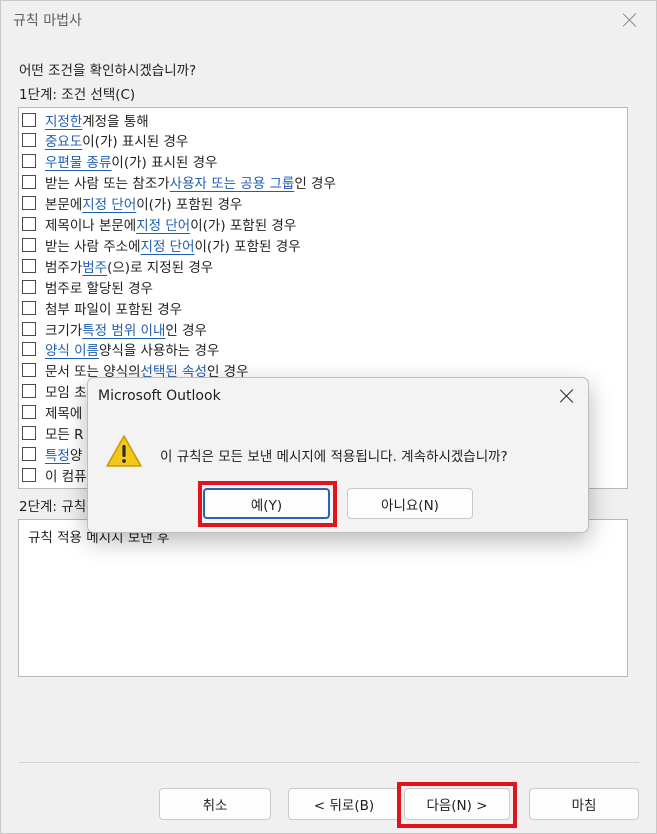 This screenshot has height=834, width=657. Describe the element at coordinates (107, 184) in the screenshot. I see `condition-text: 받는 사람 또는 참조가` at that location.